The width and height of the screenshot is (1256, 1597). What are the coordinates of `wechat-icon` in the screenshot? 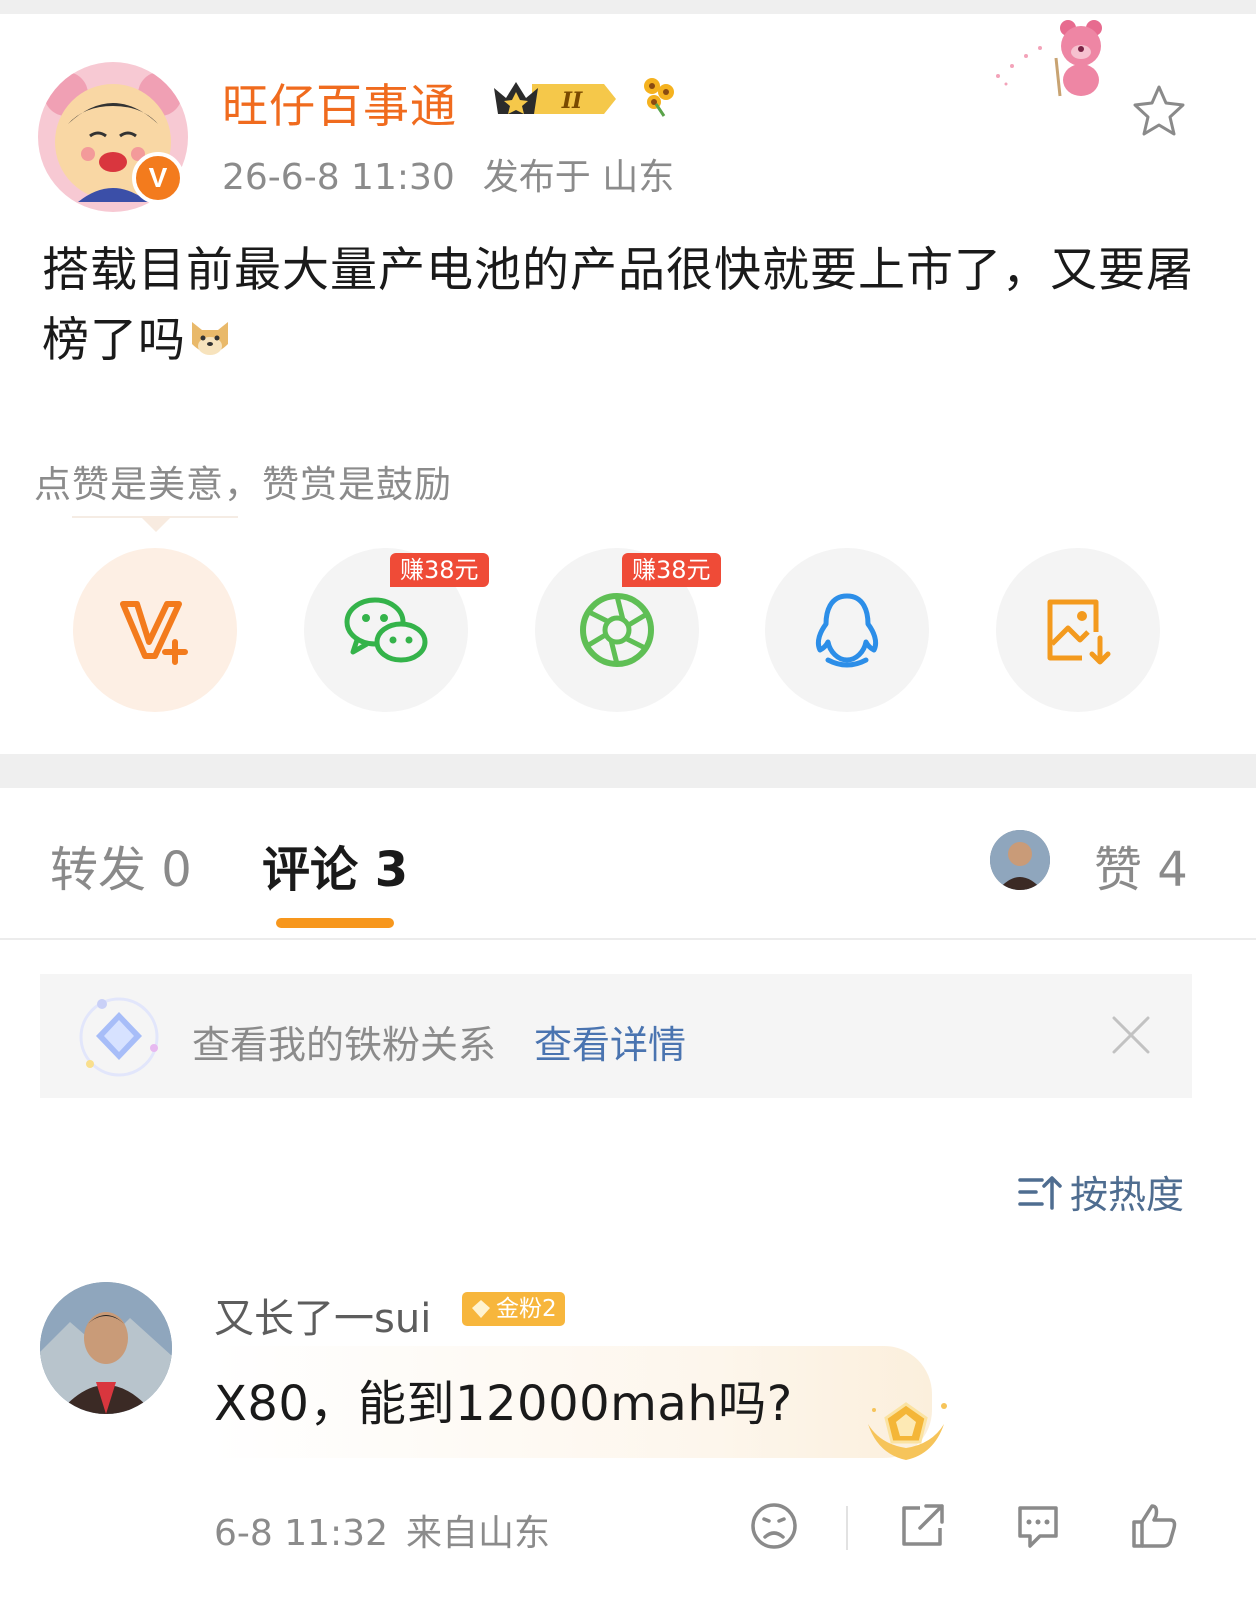 It's located at (386, 630).